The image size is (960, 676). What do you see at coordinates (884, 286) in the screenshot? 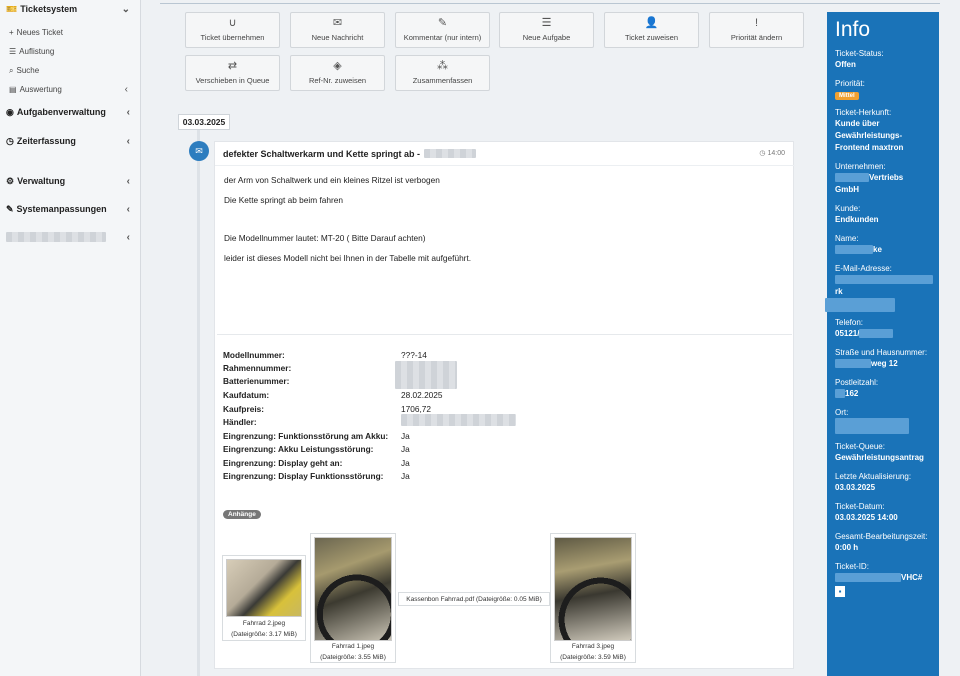
I see `customer-email: rk` at bounding box center [884, 286].